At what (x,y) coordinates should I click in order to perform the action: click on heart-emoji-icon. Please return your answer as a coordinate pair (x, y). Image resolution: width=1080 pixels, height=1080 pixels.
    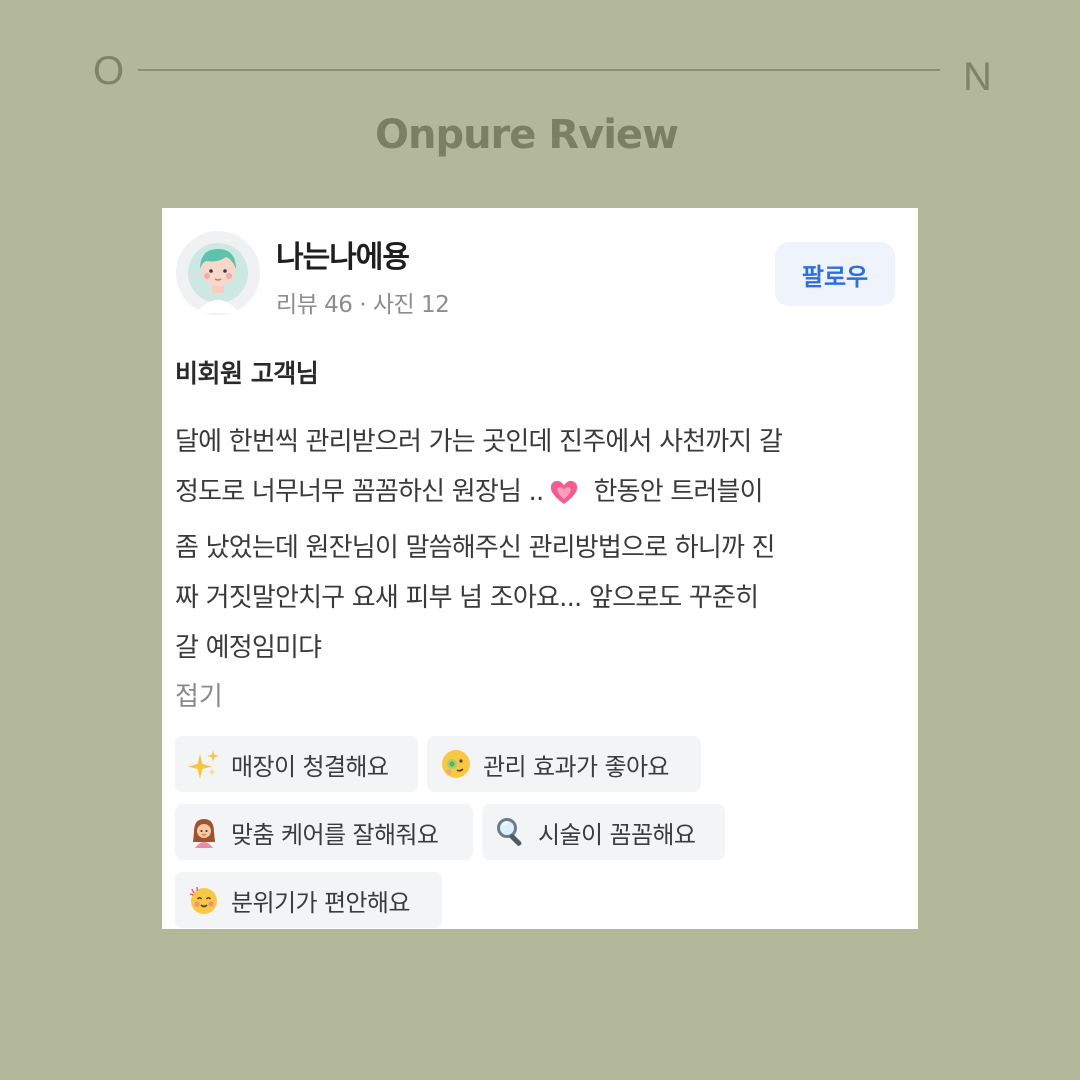
    Looking at the image, I should click on (564, 498).